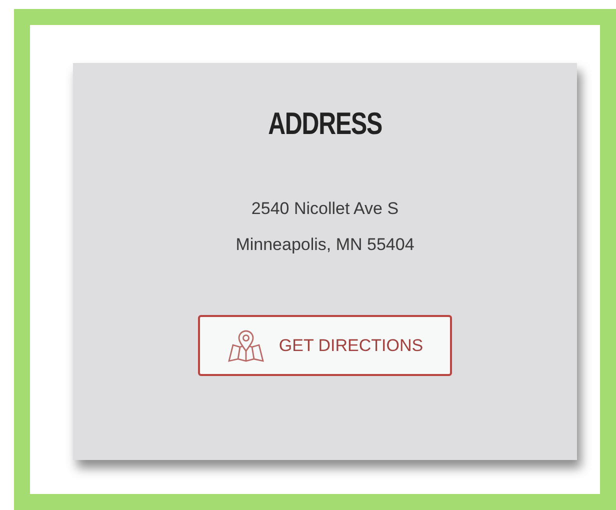  I want to click on address-line: 2540 Nicollet Ave S, so click(325, 209).